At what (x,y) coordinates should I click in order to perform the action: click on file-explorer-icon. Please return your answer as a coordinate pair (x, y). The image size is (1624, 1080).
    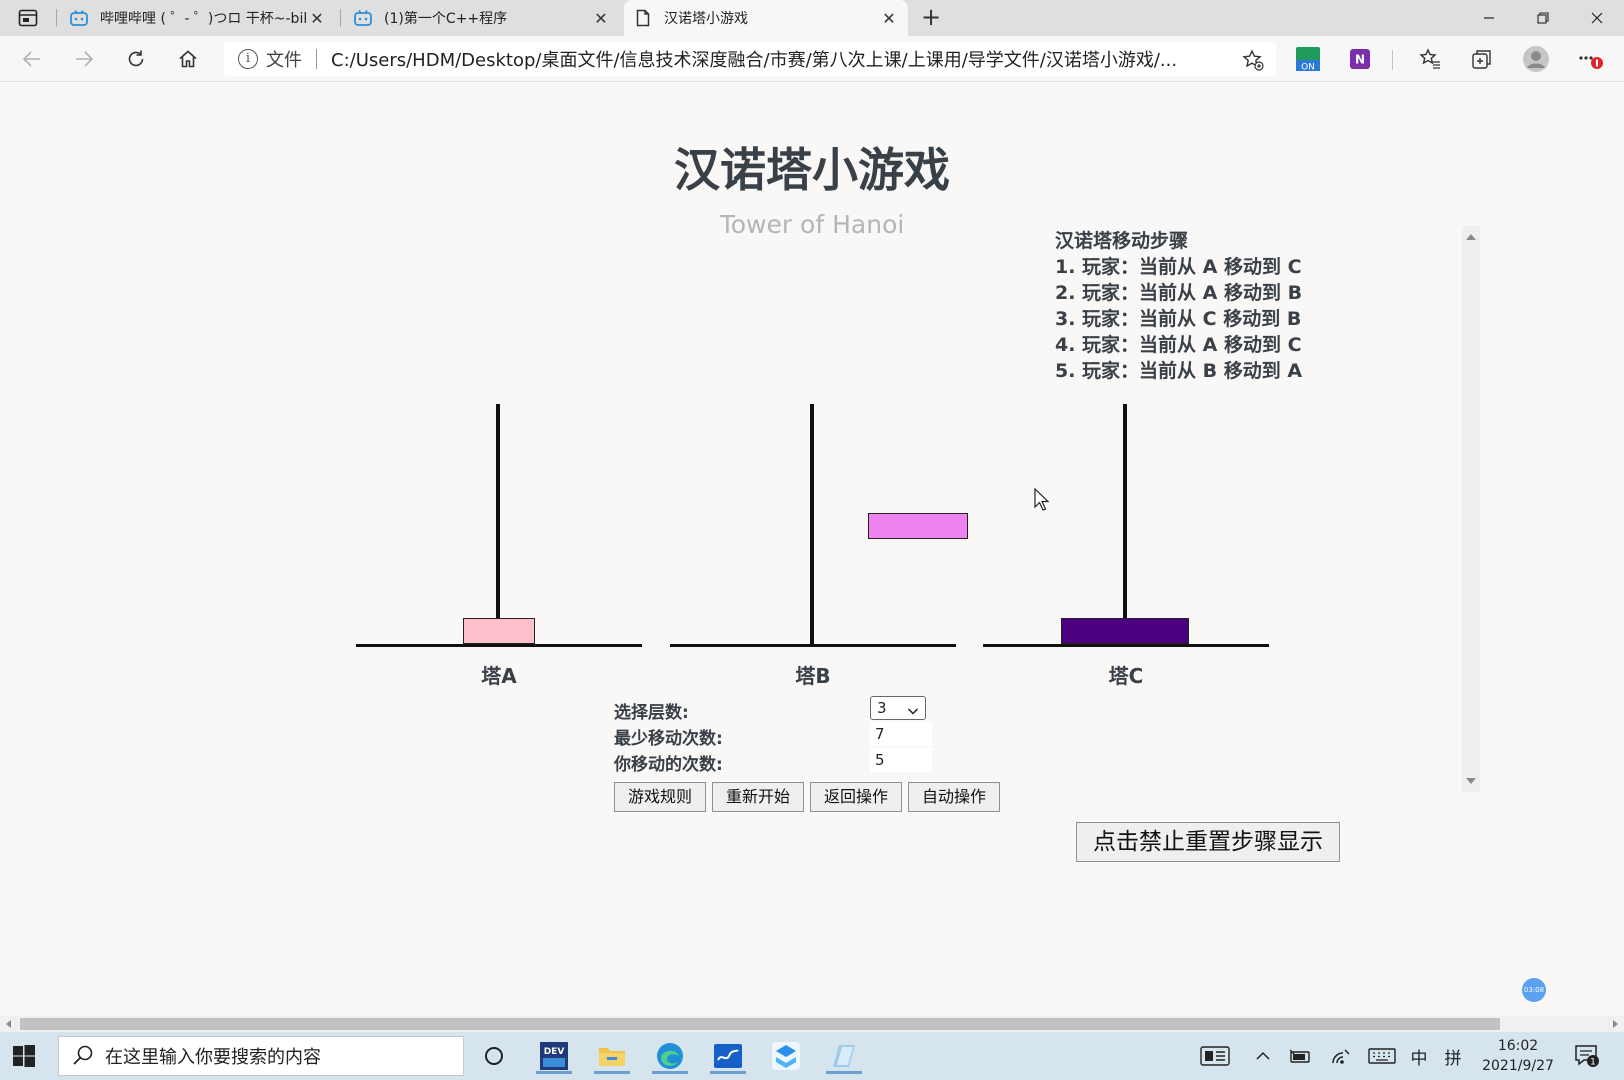
    Looking at the image, I should click on (612, 1056).